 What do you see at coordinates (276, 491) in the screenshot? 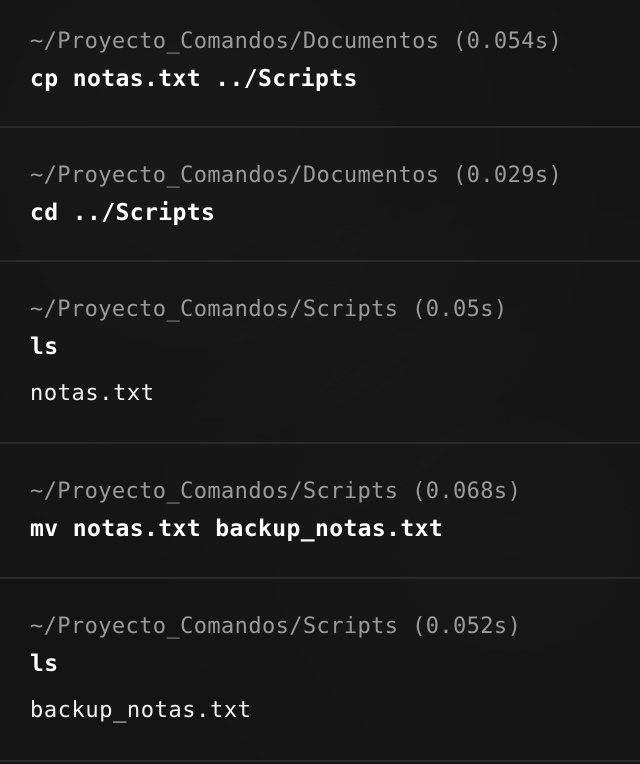
I see `prompt-path: ~/Proyecto_Comandos/Scripts (0.068s)` at bounding box center [276, 491].